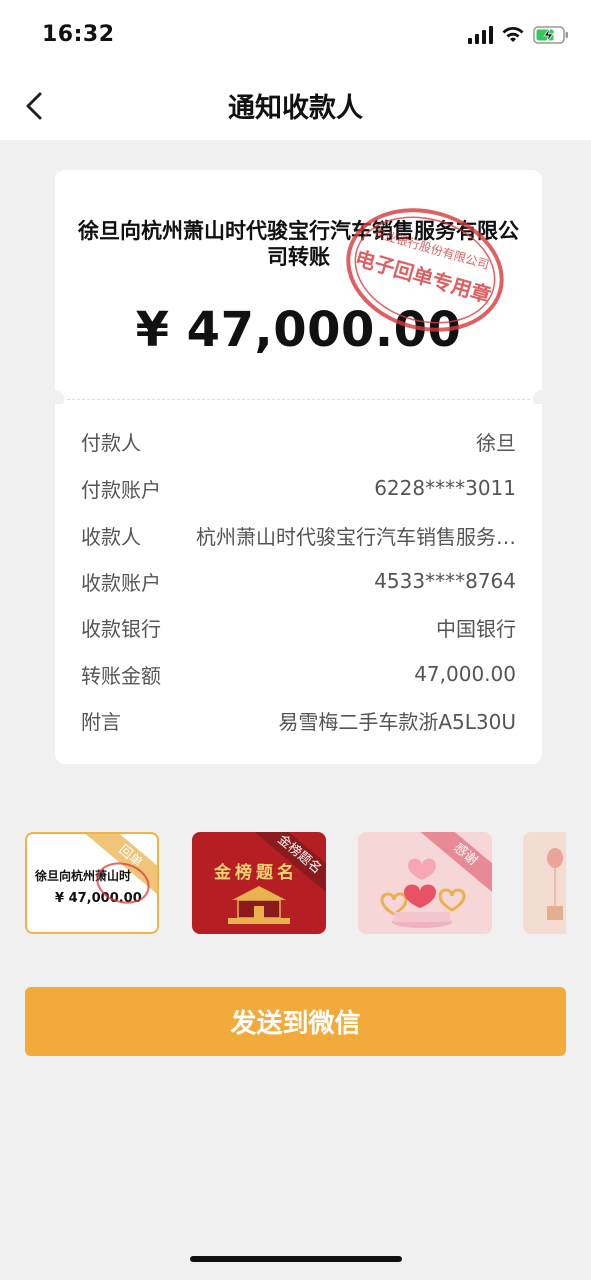 The width and height of the screenshot is (591, 1280). I want to click on hearts-gift-icon, so click(423, 893).